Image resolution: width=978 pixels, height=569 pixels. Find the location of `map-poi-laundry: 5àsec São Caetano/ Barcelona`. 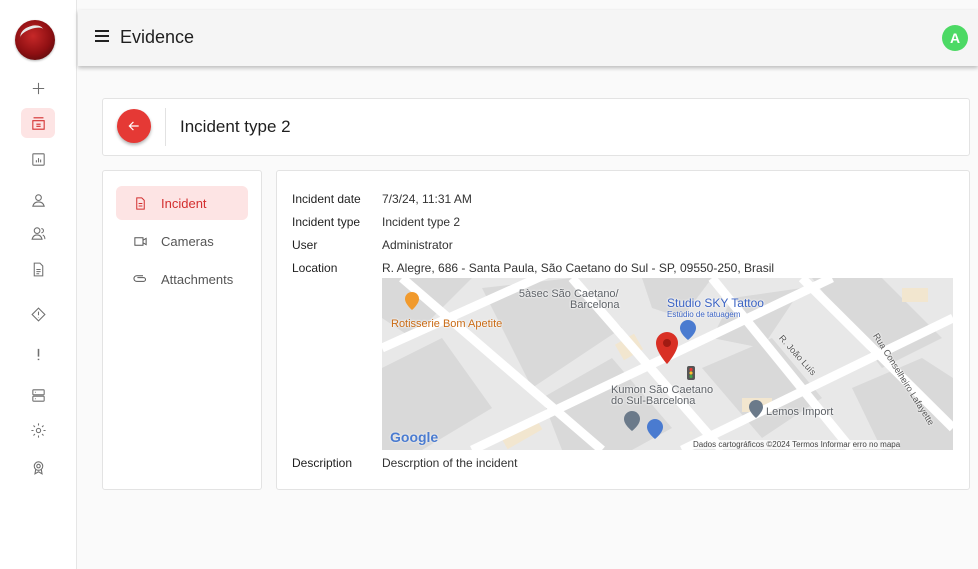

map-poi-laundry: 5àsec São Caetano/ Barcelona is located at coordinates (569, 300).